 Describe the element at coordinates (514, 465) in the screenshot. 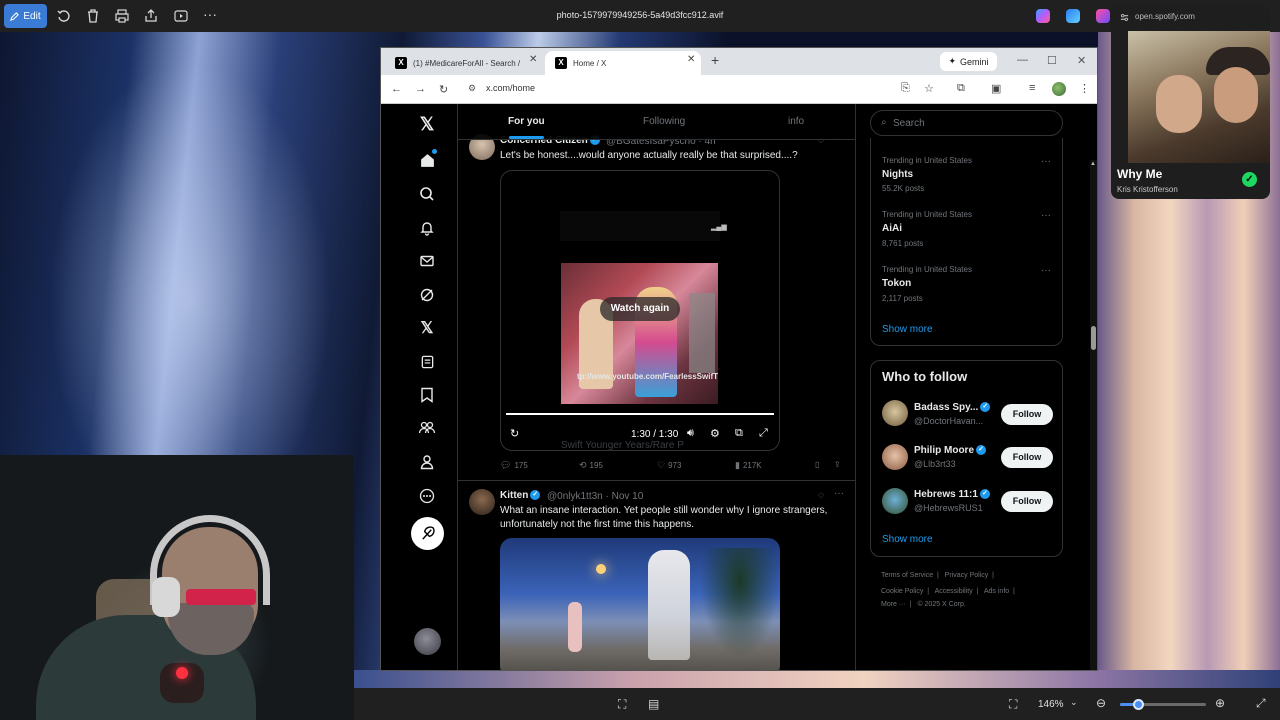

I see `reply-action: 💬︎ 175` at that location.